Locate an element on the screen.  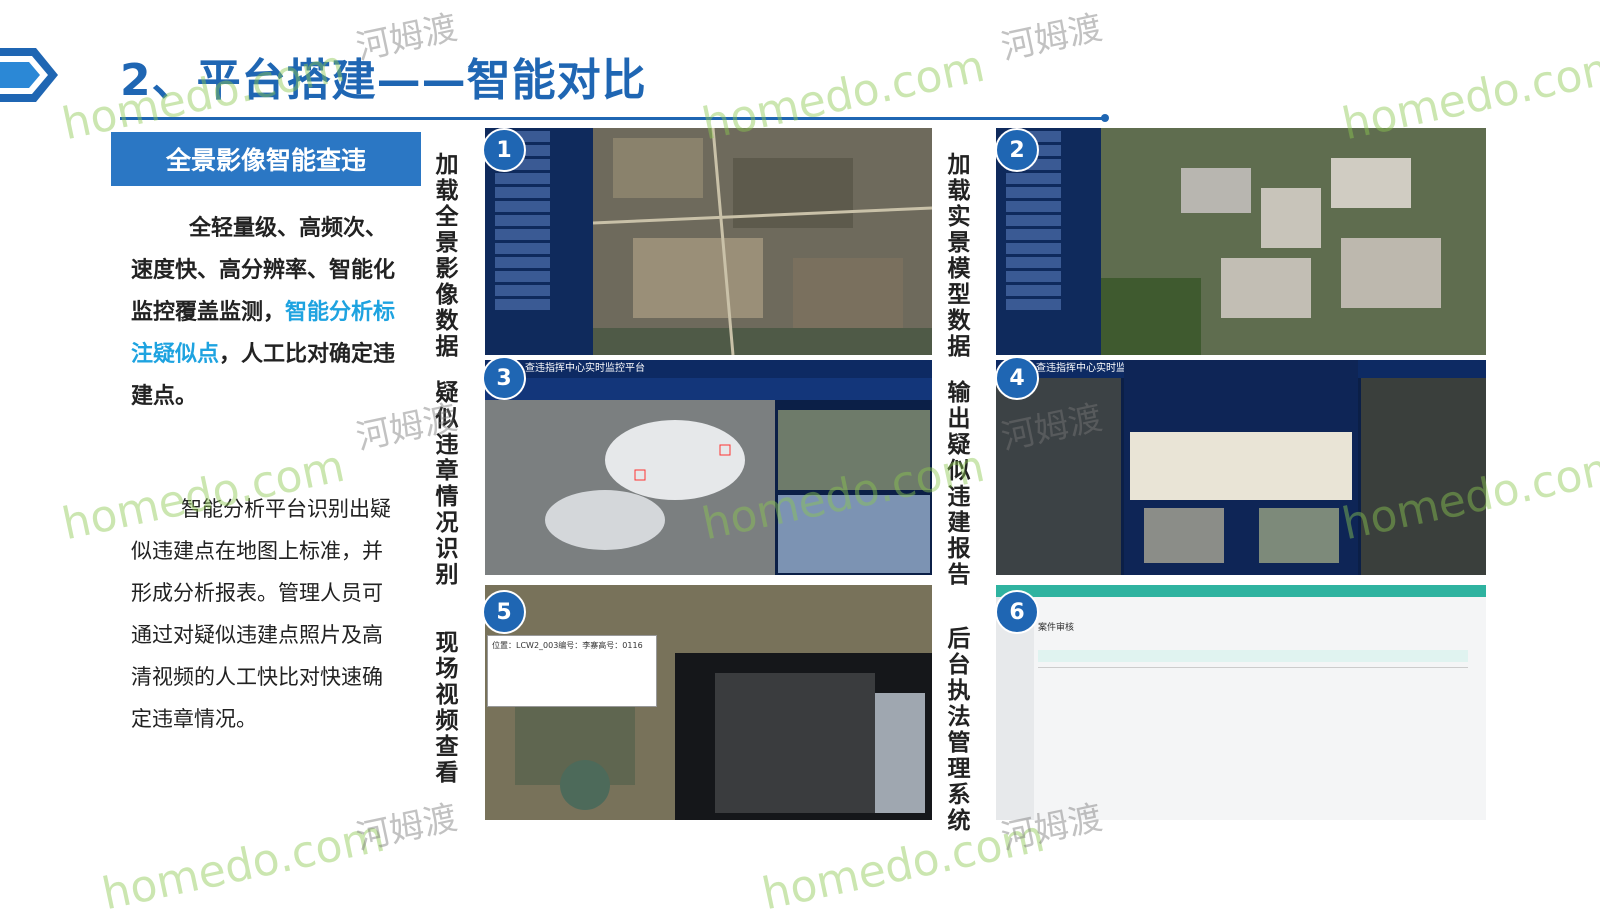
3d-city-model is located at coordinates (1293, 241).